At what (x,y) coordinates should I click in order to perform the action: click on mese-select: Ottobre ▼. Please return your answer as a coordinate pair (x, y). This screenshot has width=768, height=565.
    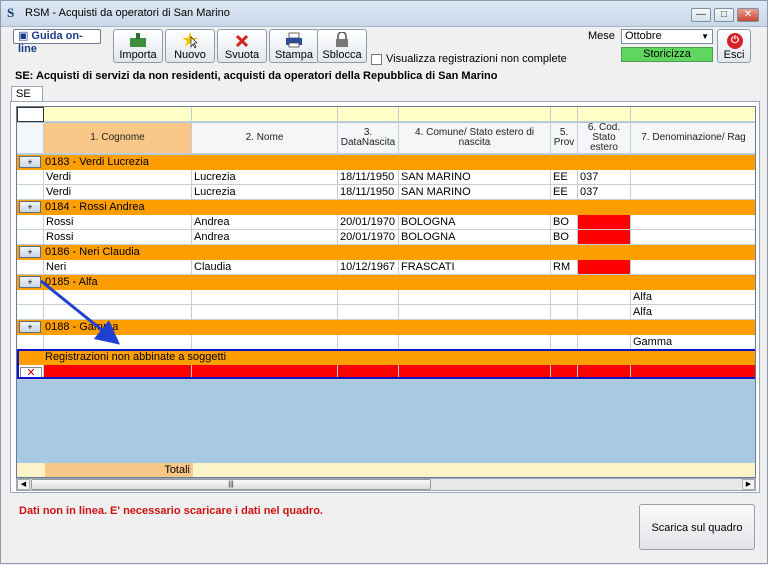
    Looking at the image, I should click on (667, 36).